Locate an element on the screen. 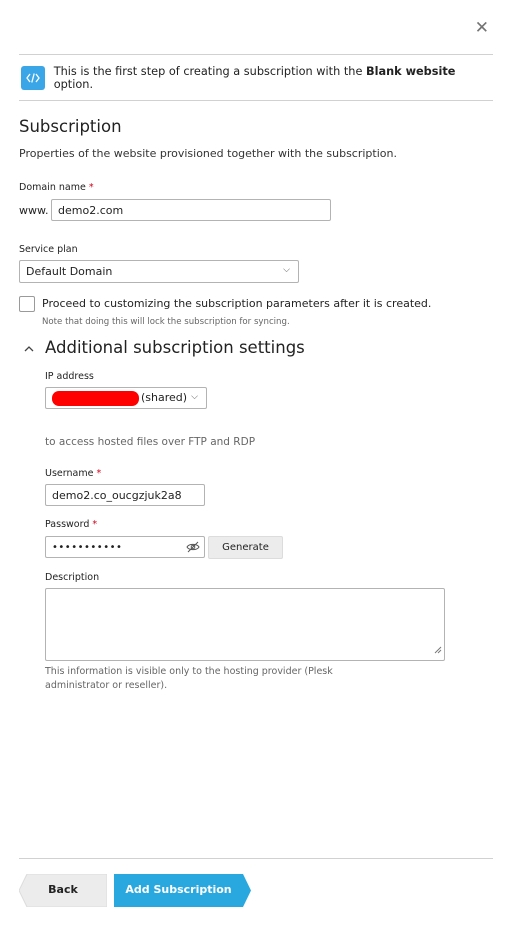 This screenshot has width=509, height=927. back-button: Back is located at coordinates (63, 890).